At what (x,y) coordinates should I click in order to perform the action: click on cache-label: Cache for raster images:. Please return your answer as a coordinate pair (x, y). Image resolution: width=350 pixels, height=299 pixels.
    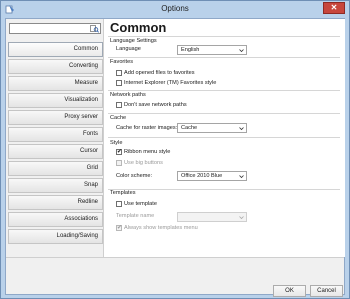
    Looking at the image, I should click on (147, 128).